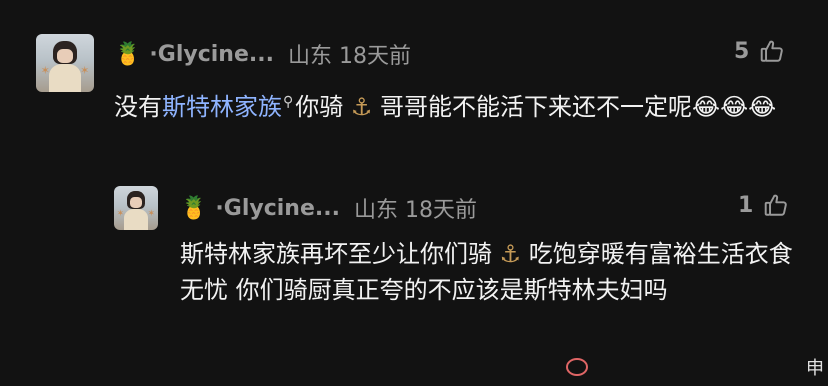  Describe the element at coordinates (697, 367) in the screenshot. I see `watermark` at that location.